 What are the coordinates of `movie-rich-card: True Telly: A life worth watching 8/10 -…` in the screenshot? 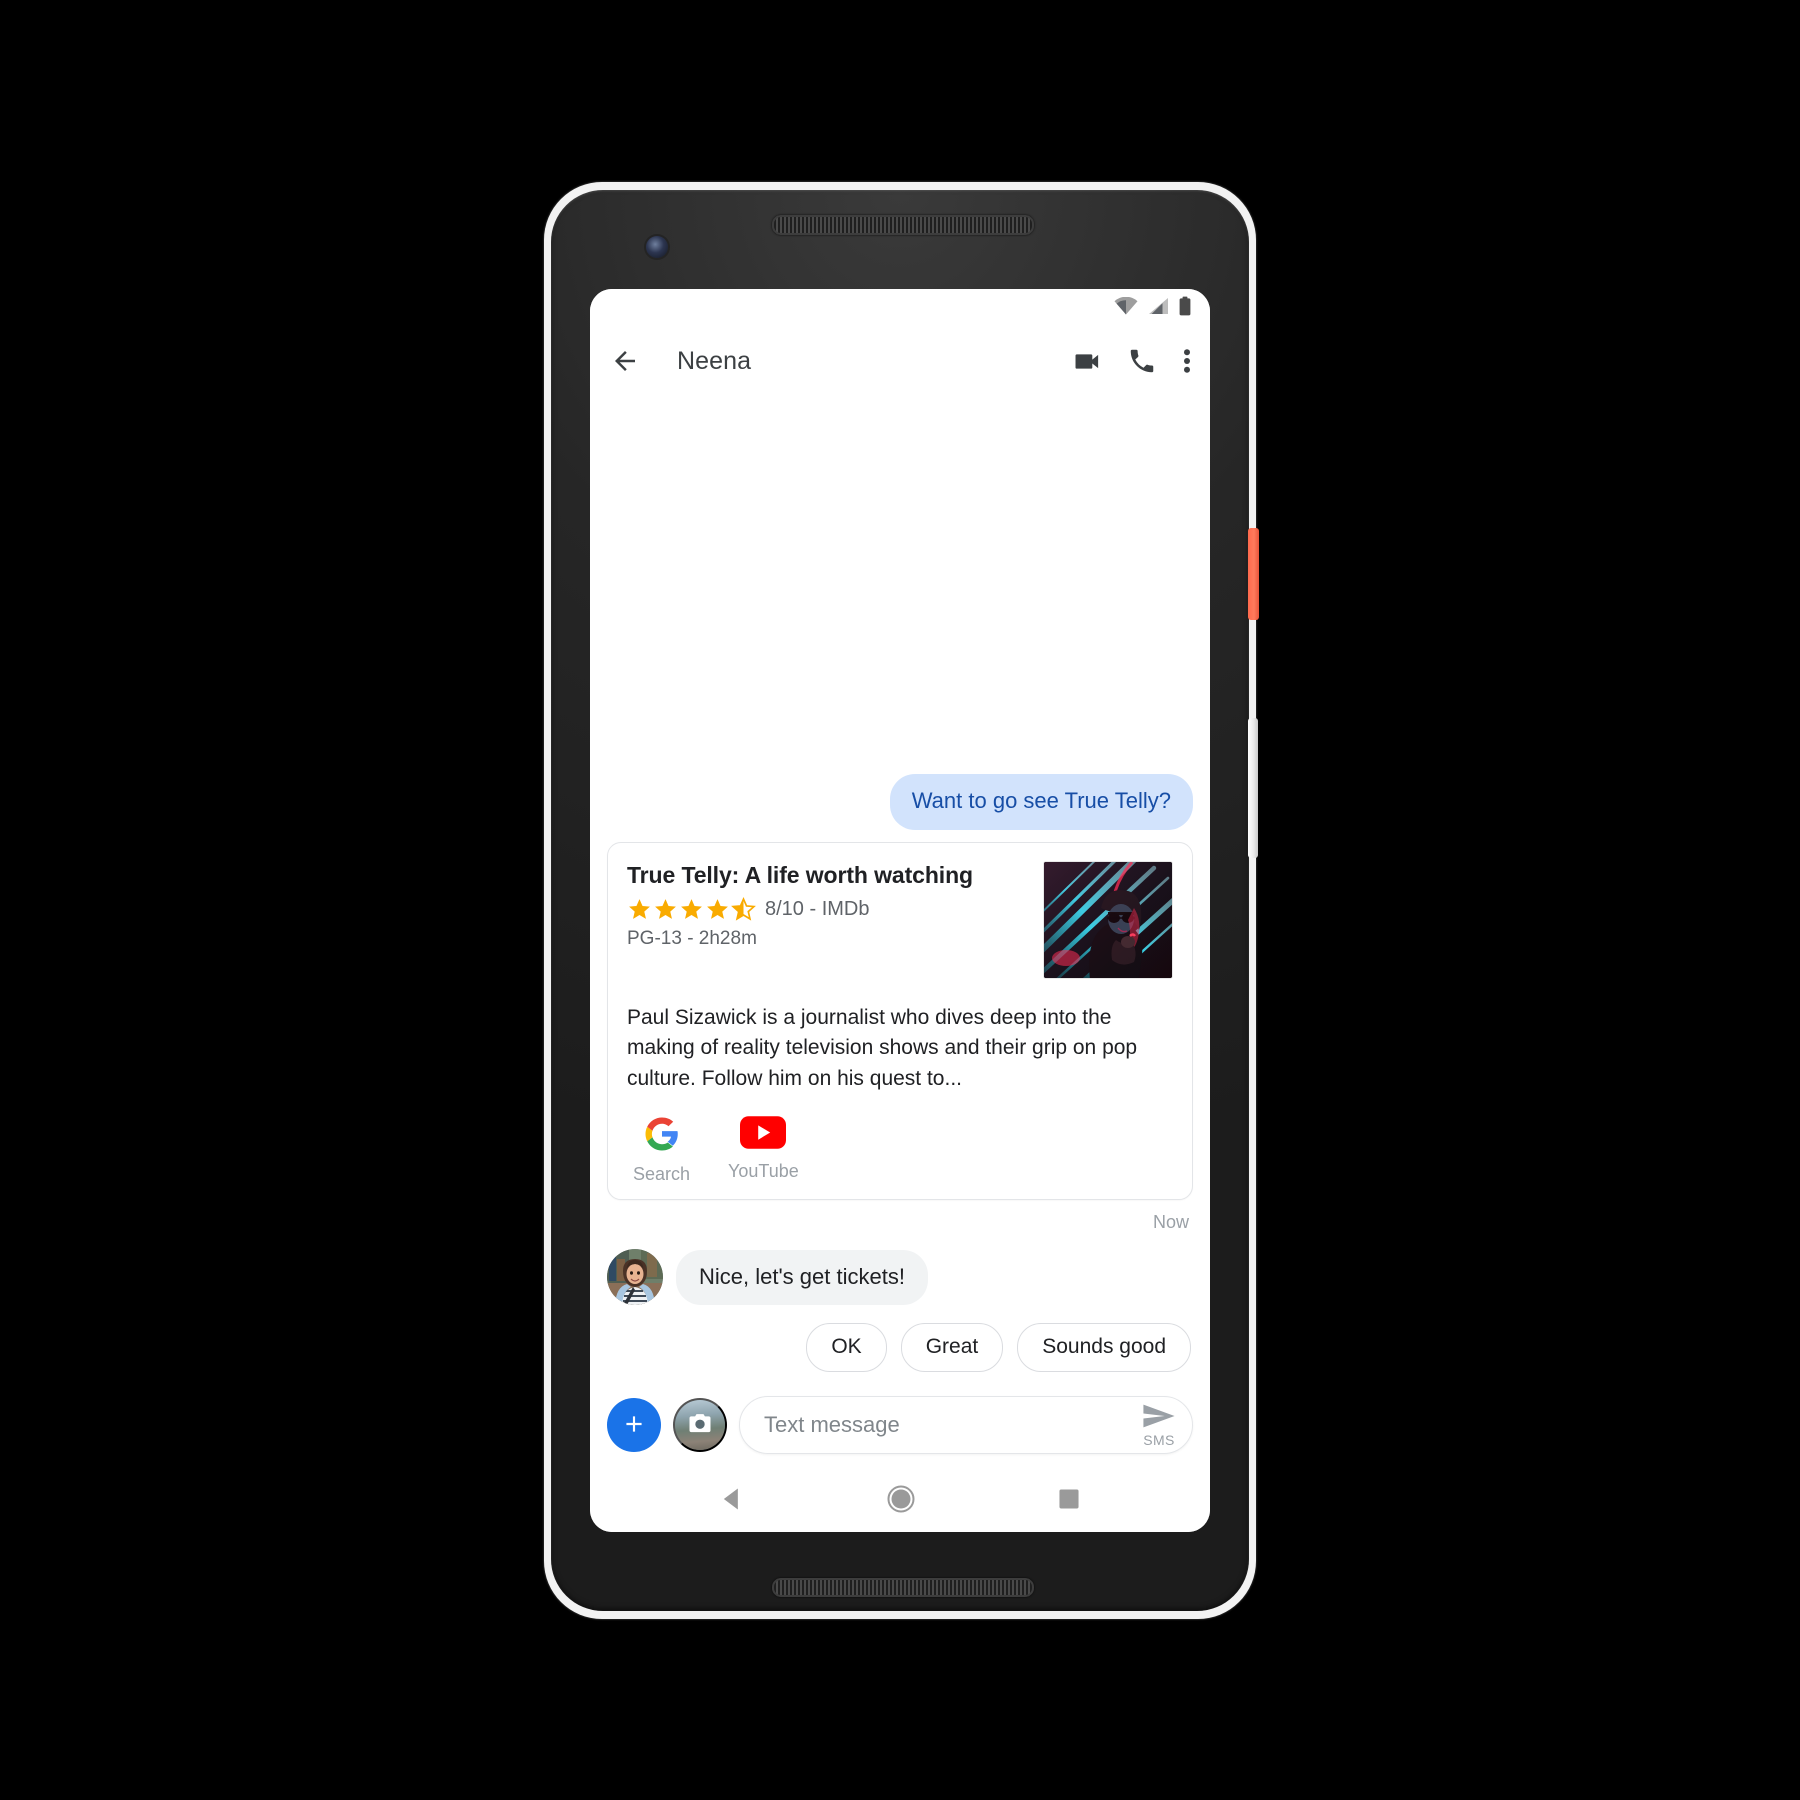 It's located at (900, 1020).